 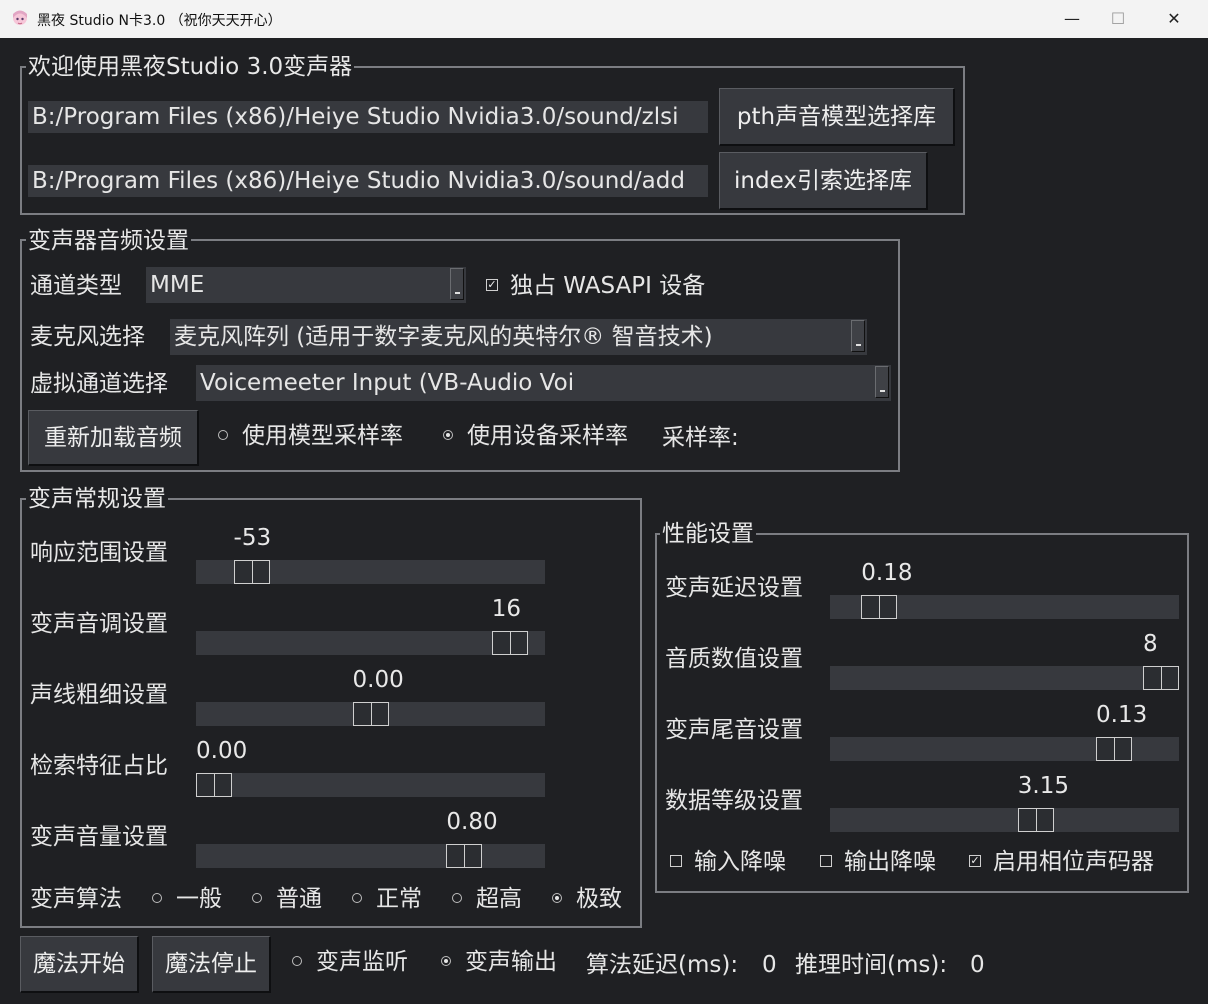 I want to click on algo-delay-label: 算法延迟(ms):, so click(x=662, y=965).